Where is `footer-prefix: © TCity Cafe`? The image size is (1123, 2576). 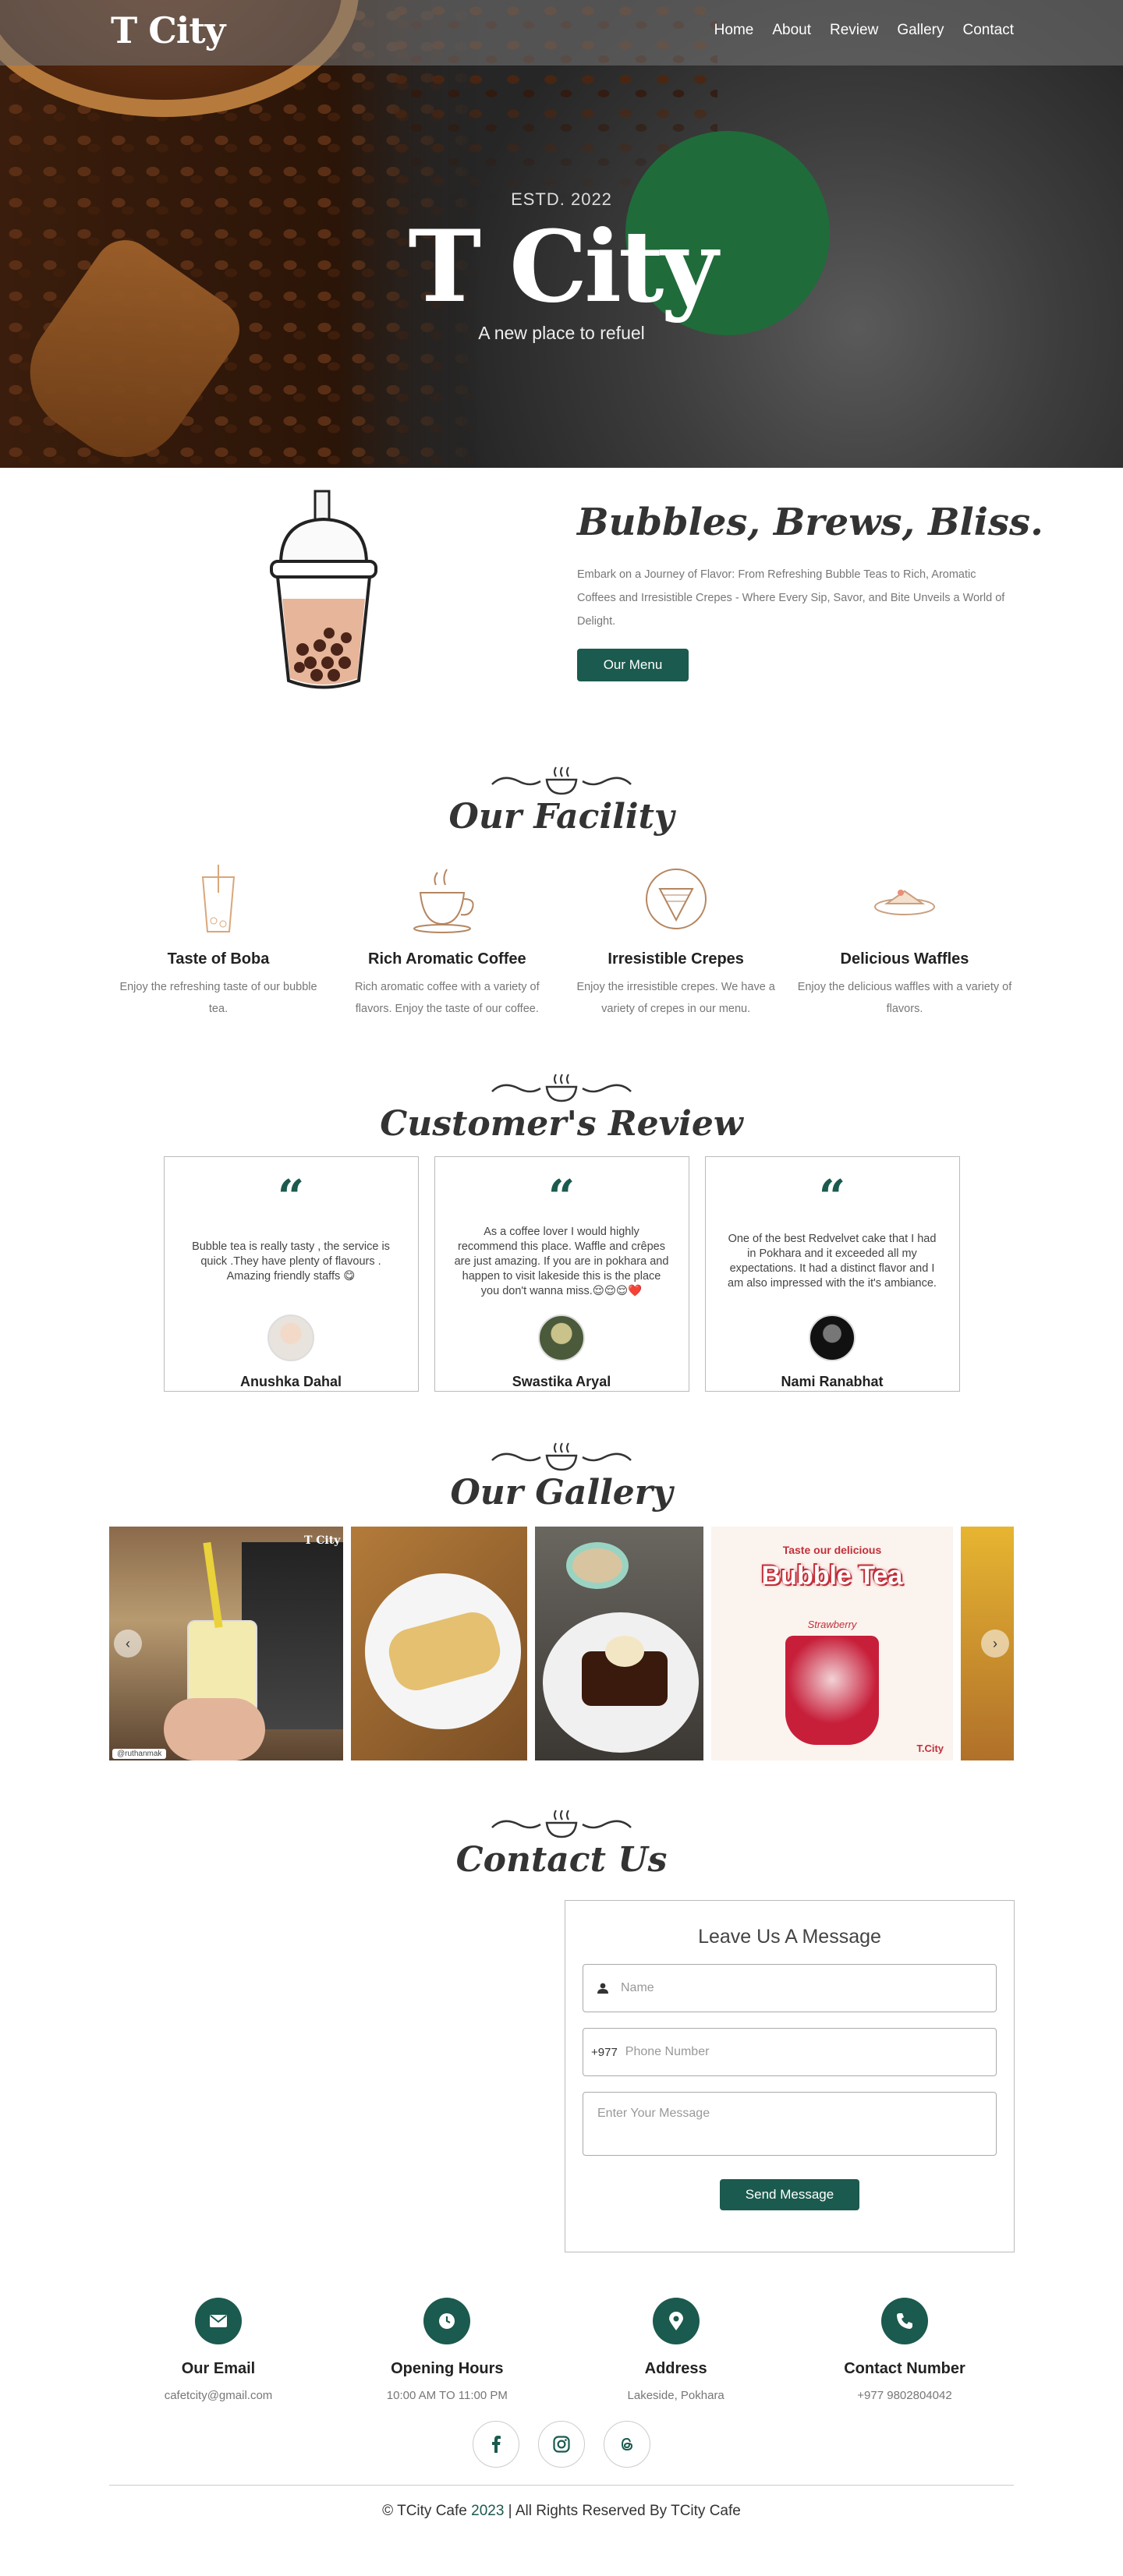
footer-prefix: © TCity Cafe is located at coordinates (427, 2511).